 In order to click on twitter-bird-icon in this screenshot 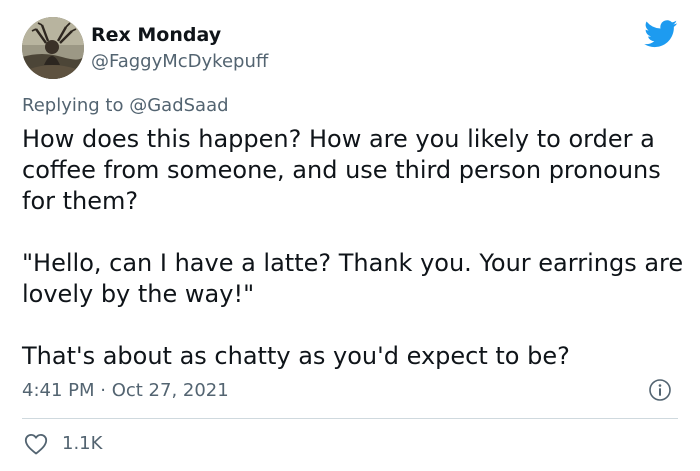, I will do `click(661, 34)`.